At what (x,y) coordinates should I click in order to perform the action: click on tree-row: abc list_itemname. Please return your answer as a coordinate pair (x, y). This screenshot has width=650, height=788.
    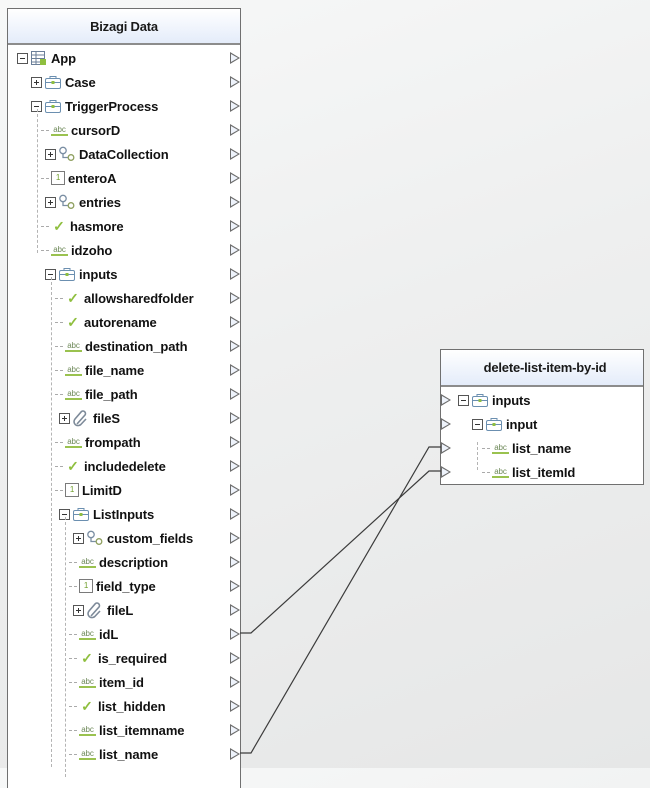
    Looking at the image, I should click on (124, 730).